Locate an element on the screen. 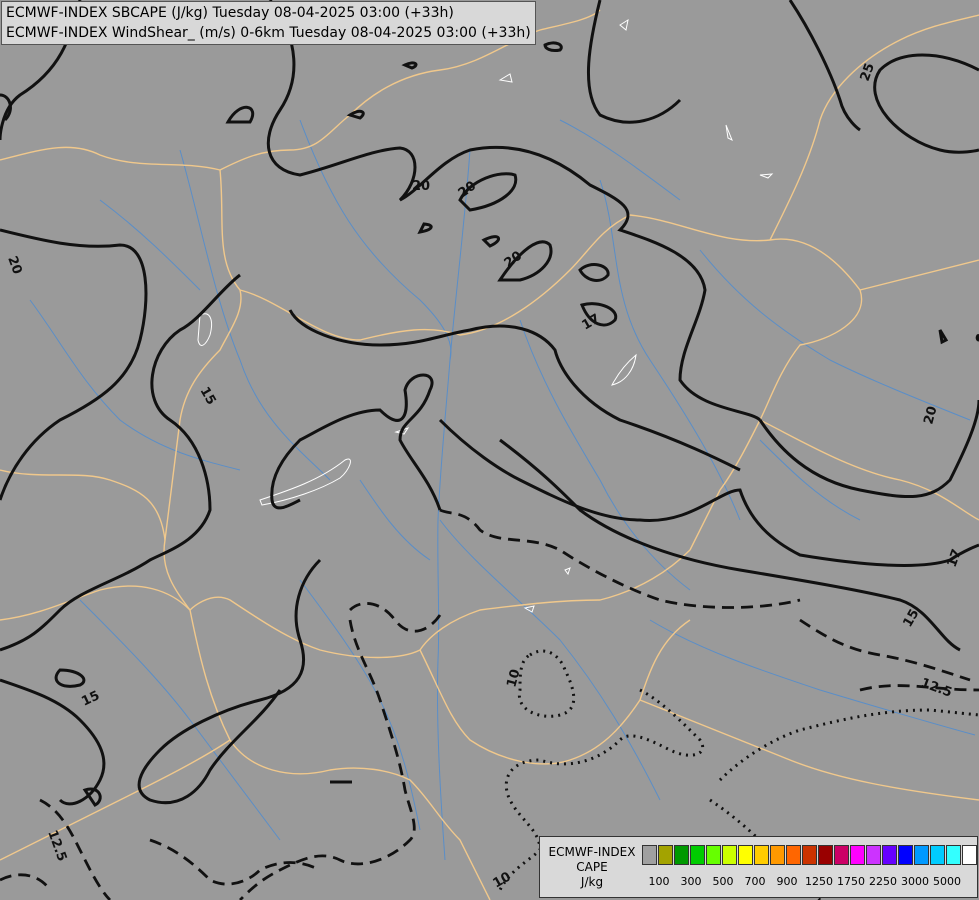 This screenshot has height=900, width=979. legend-title: ECMWF-INDEX CAPE J/kg is located at coordinates (592, 867).